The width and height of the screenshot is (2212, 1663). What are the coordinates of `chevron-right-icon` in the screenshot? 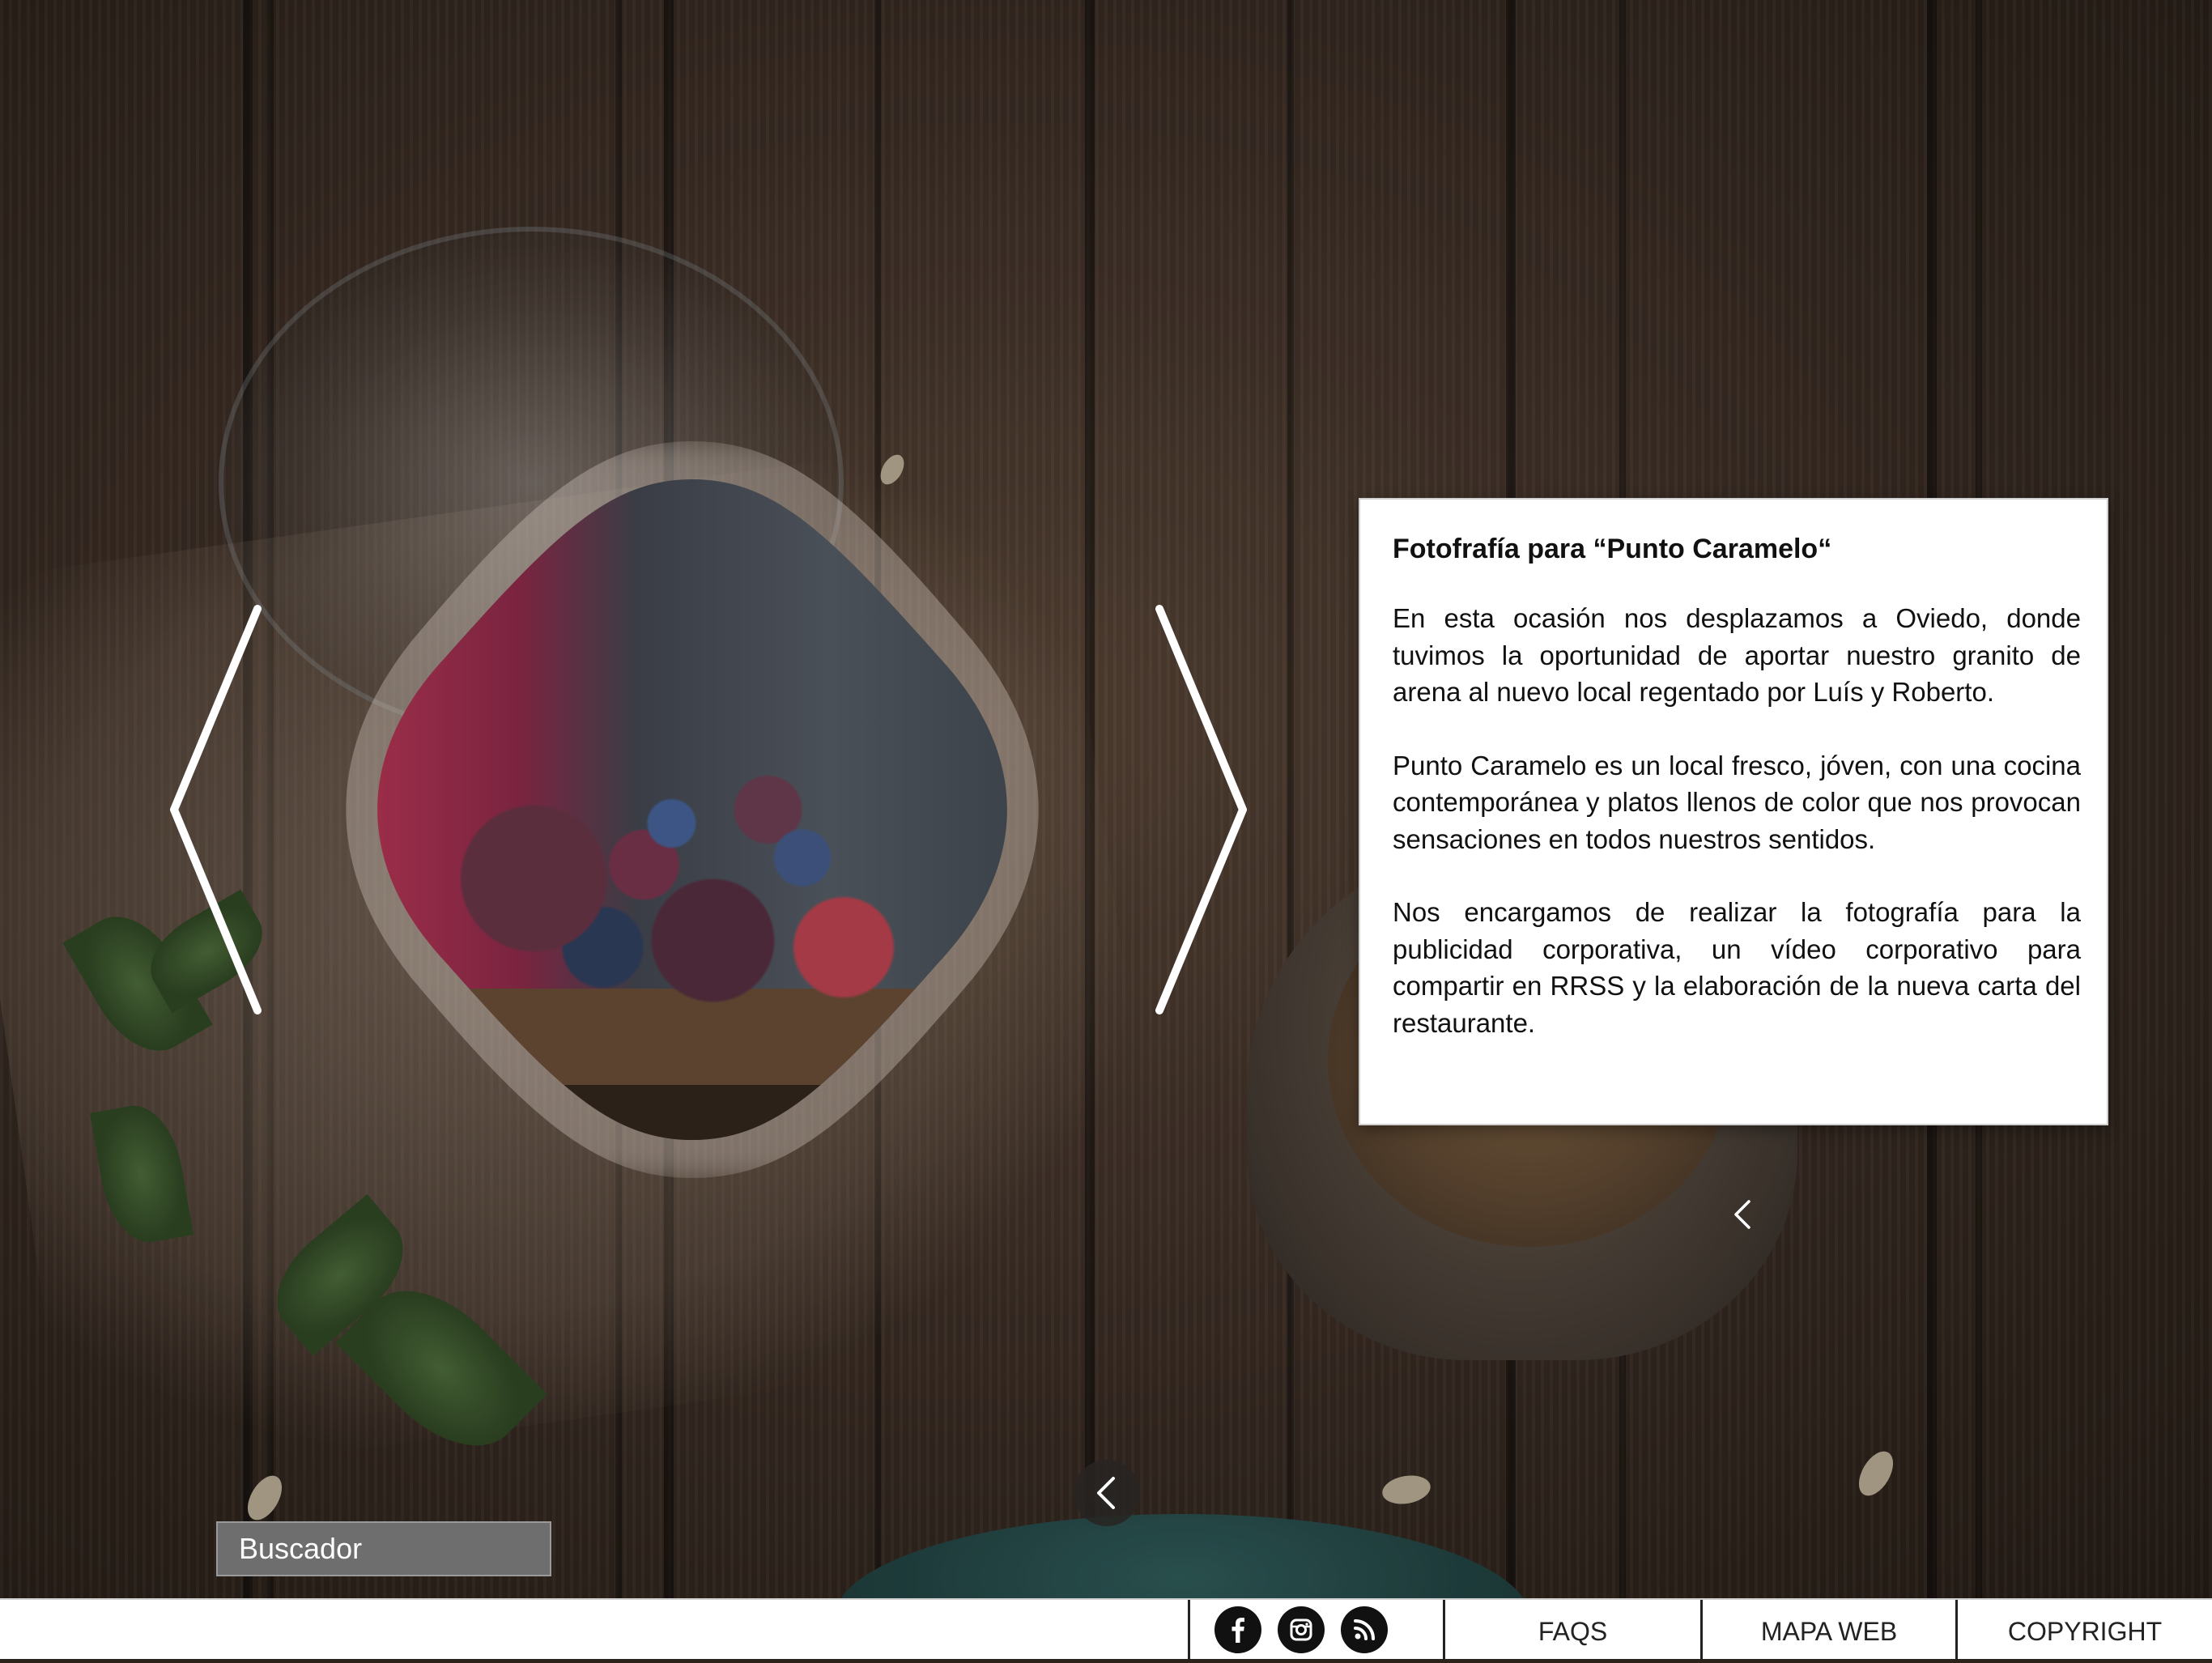 It's located at (1201, 809).